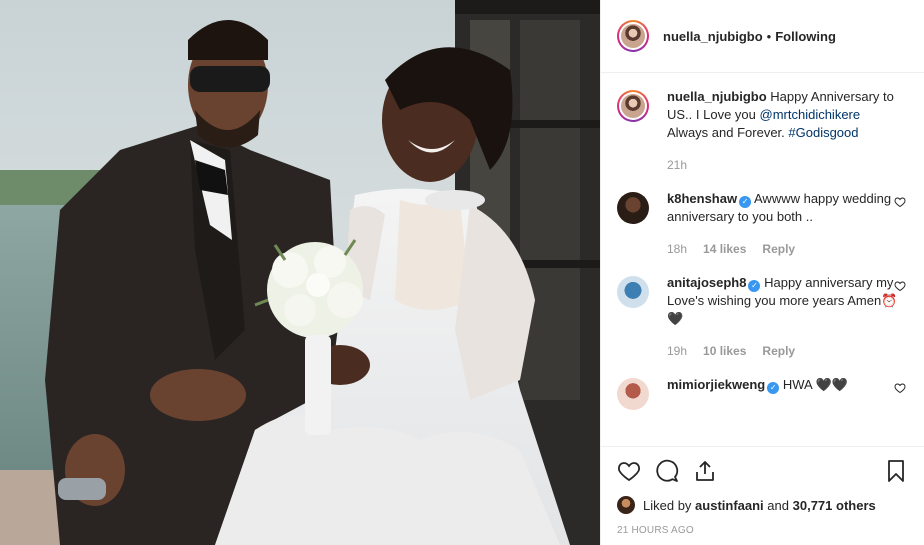  I want to click on comment-meta: 19h 10 likes Reply, so click(783, 351).